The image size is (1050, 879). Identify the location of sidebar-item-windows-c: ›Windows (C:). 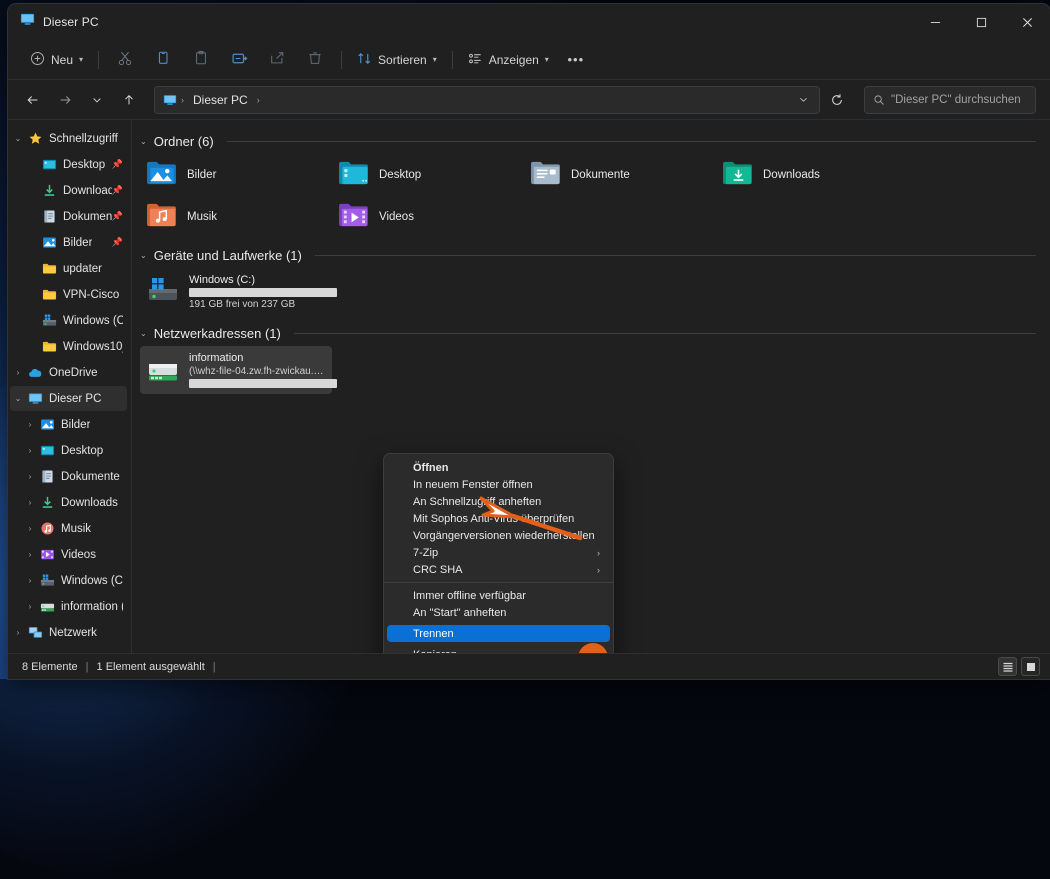
(68, 580).